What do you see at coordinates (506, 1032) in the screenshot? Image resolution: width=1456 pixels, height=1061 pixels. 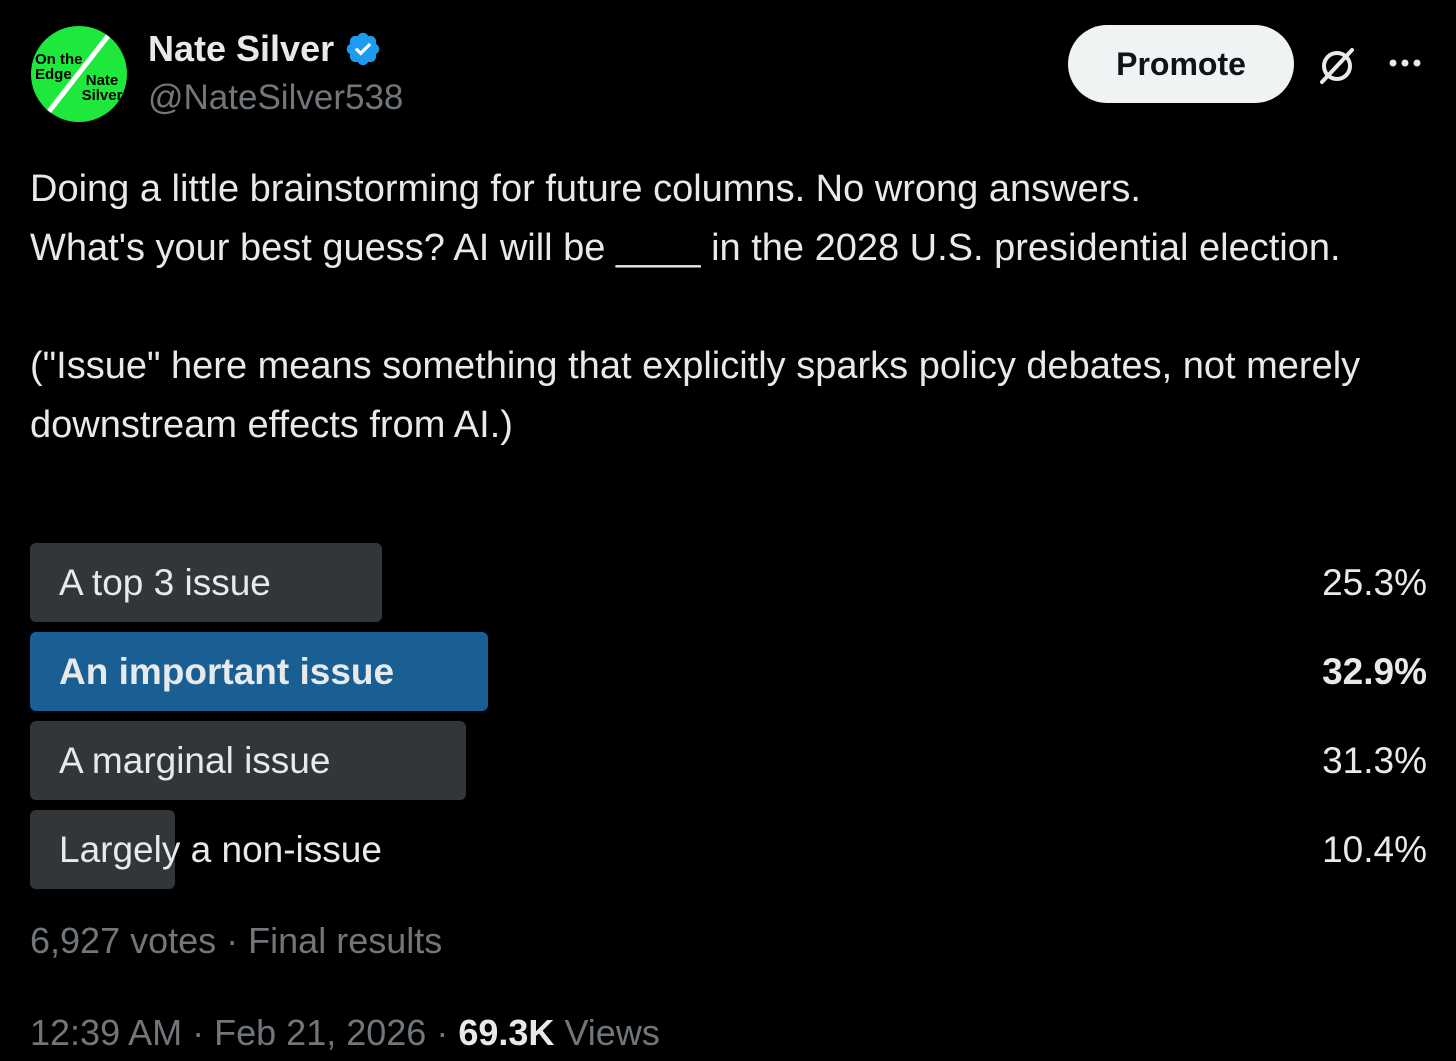 I see `views-count: 69.3K` at bounding box center [506, 1032].